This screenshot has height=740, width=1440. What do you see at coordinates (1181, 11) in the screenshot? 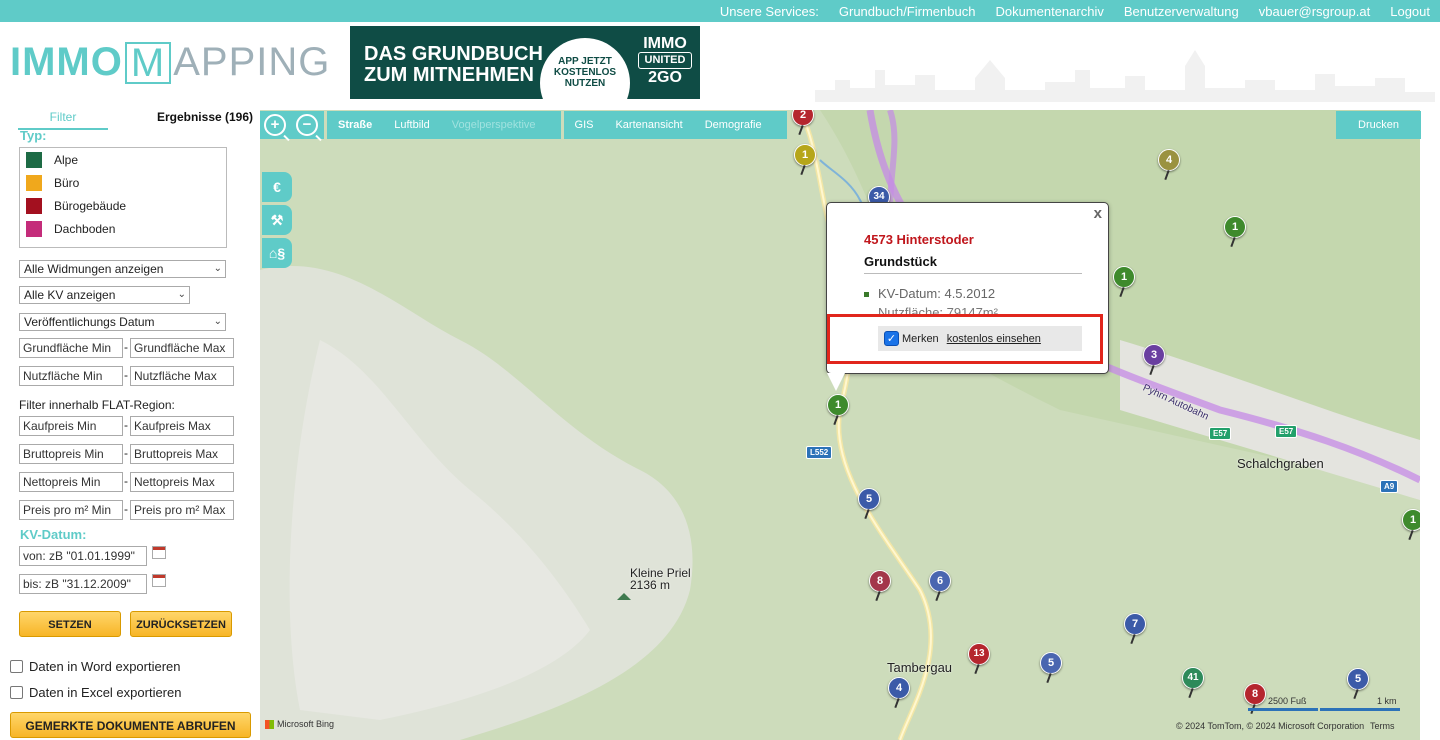
I see `link-benutzerverwaltung: Benutzerverwaltung` at bounding box center [1181, 11].